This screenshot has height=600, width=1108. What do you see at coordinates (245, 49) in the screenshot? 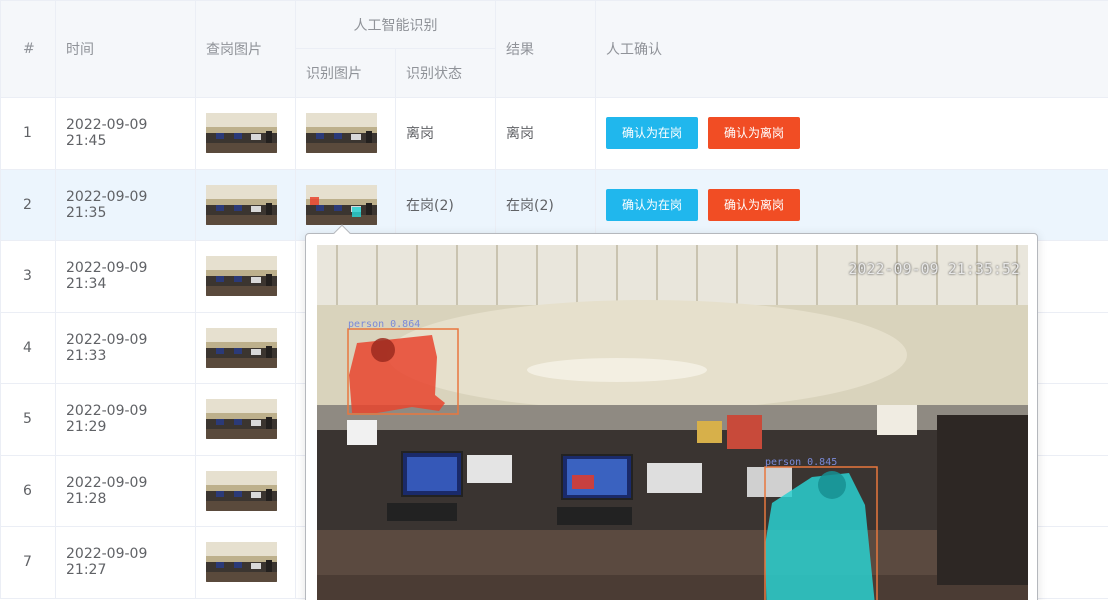
I see `header-check-image: 查岗图片` at bounding box center [245, 49].